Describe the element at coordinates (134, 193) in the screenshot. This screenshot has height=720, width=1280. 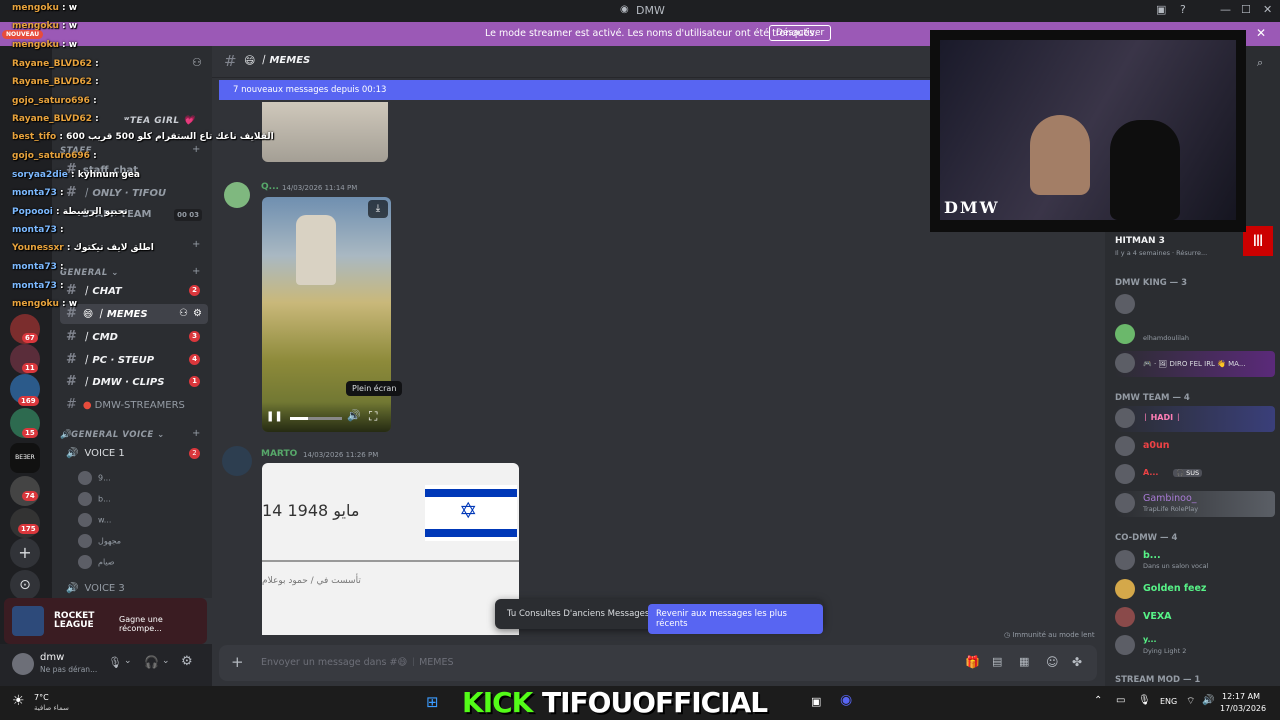
I see `channel-only-tifou: # ᛁ ONLY · TIFOU` at that location.